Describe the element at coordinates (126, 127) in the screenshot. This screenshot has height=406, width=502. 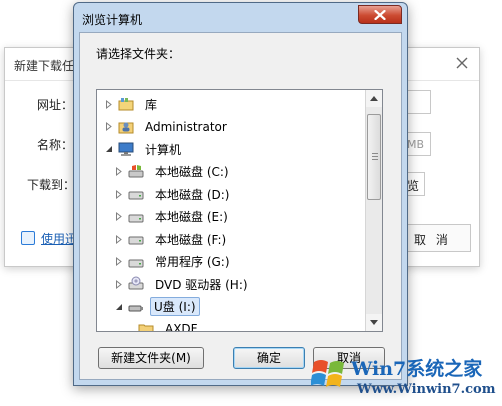
I see `user-folder-icon` at that location.